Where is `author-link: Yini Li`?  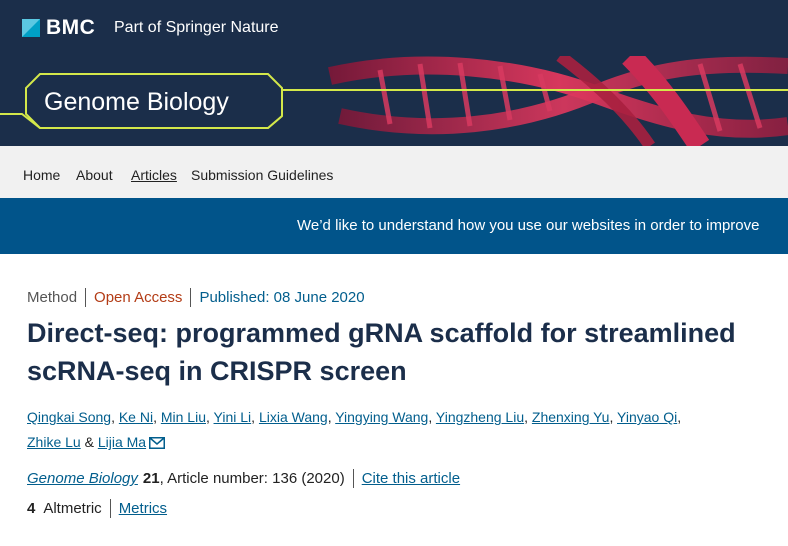 author-link: Yini Li is located at coordinates (233, 417).